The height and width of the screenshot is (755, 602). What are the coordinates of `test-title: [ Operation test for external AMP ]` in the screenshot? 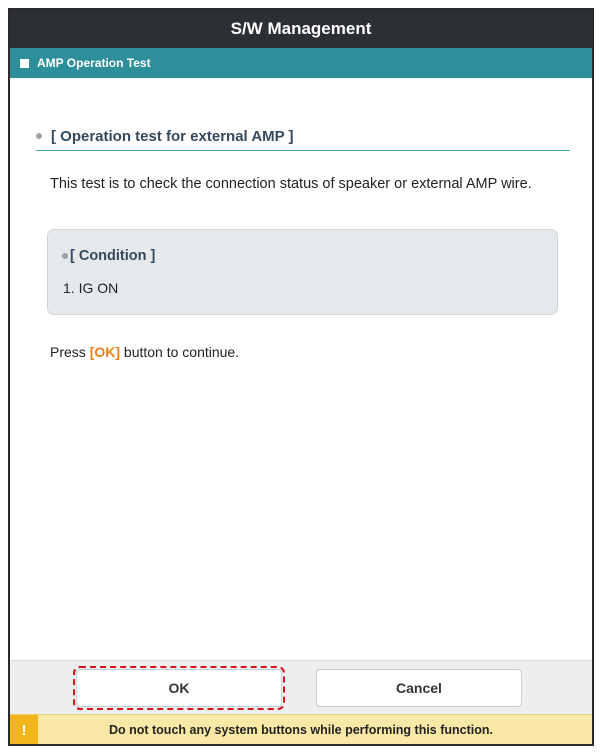 It's located at (303, 136).